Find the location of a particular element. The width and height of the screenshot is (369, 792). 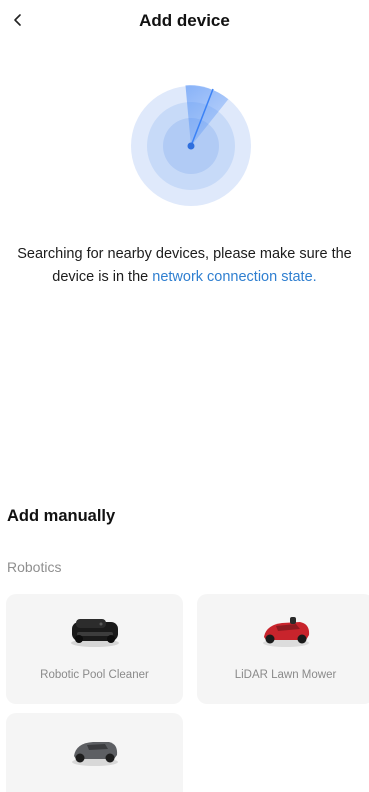

device-card-pool-cleaner: Robotic Pool Cleaner is located at coordinates (94, 649).